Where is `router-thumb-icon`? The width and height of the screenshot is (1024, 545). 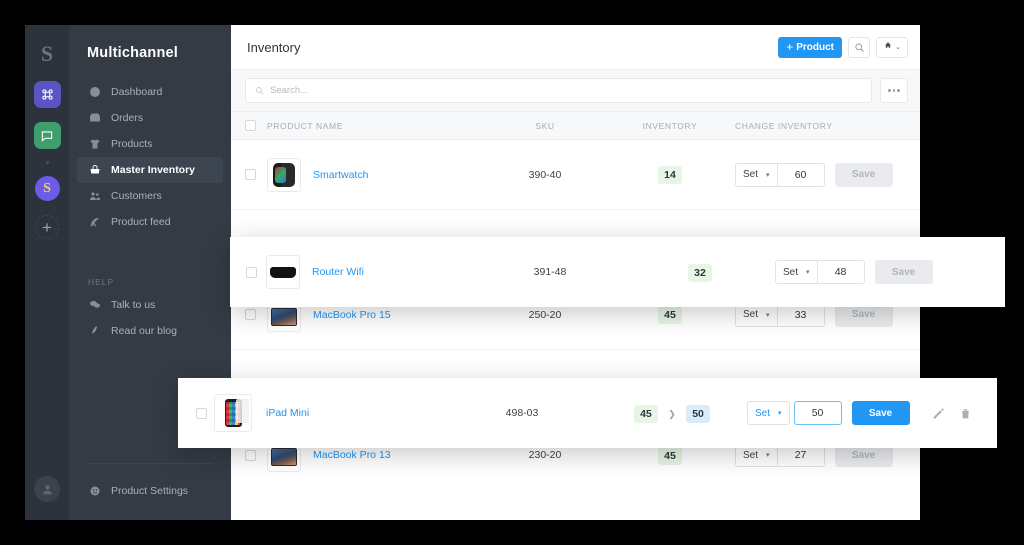 router-thumb-icon is located at coordinates (283, 272).